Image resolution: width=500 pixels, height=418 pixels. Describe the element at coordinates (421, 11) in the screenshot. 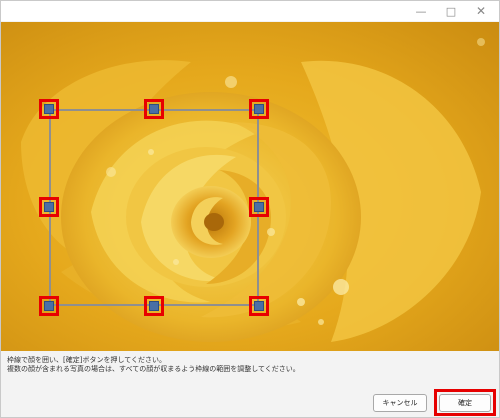

I see `minimize-icon: —` at that location.